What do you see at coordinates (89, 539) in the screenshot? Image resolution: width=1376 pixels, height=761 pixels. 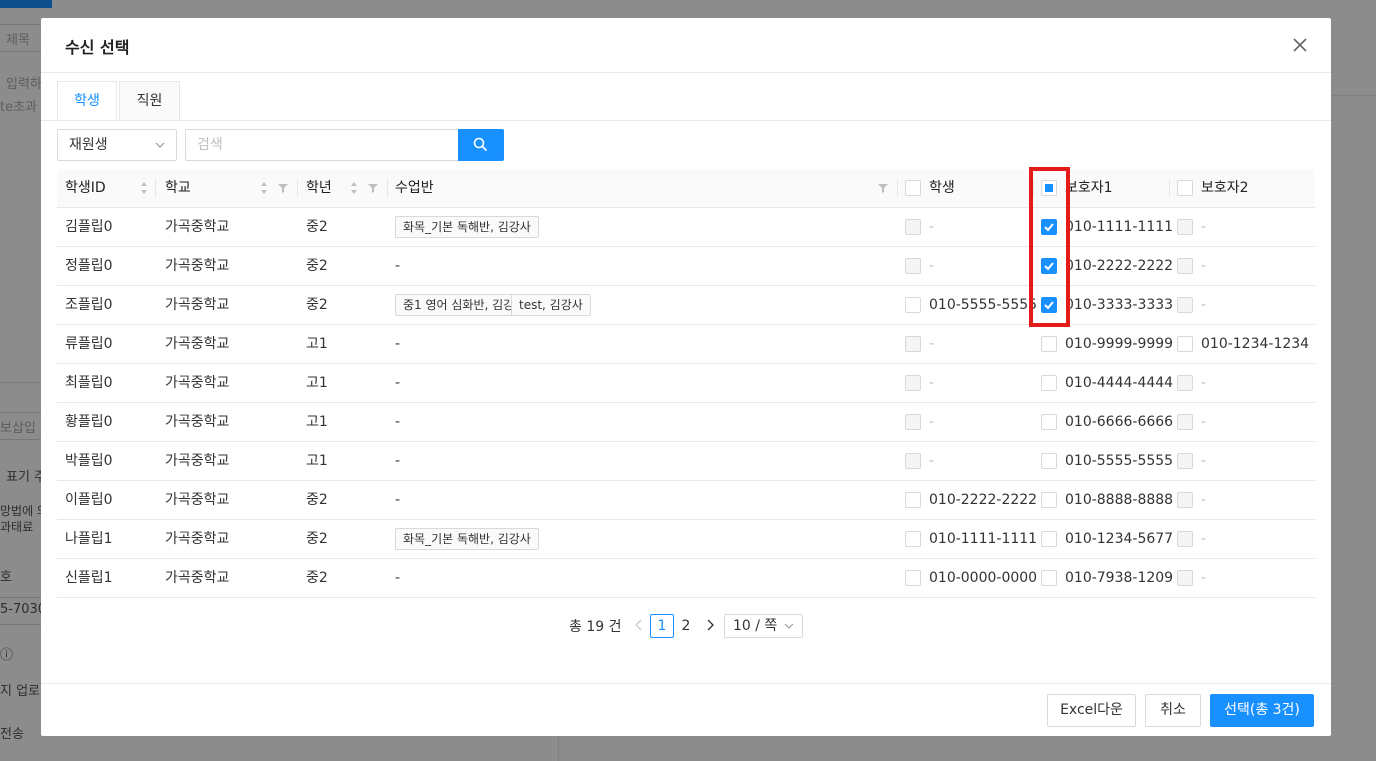 I see `student-id: 나플립1` at bounding box center [89, 539].